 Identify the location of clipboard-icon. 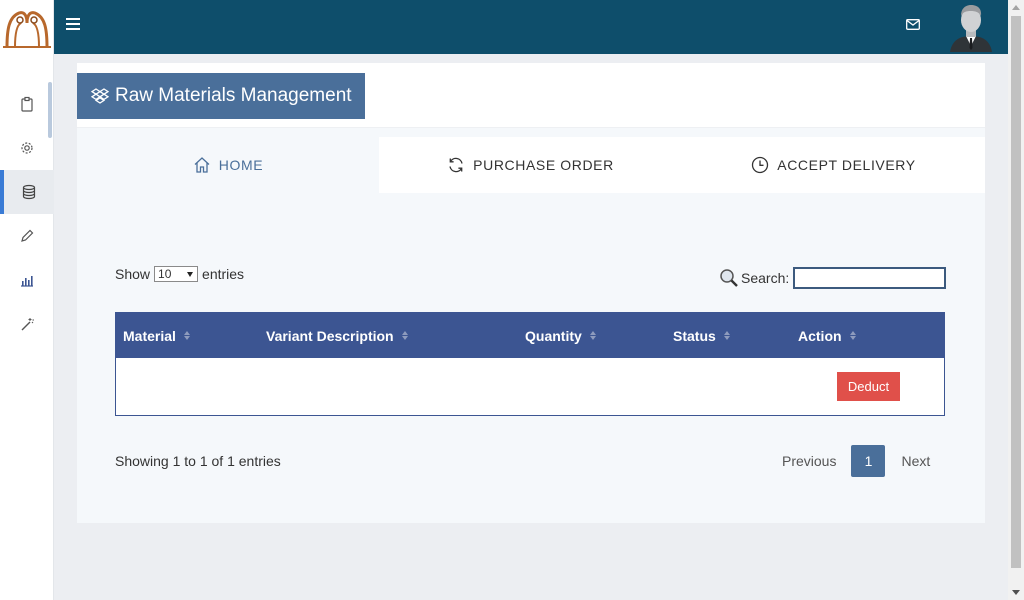
(27, 104).